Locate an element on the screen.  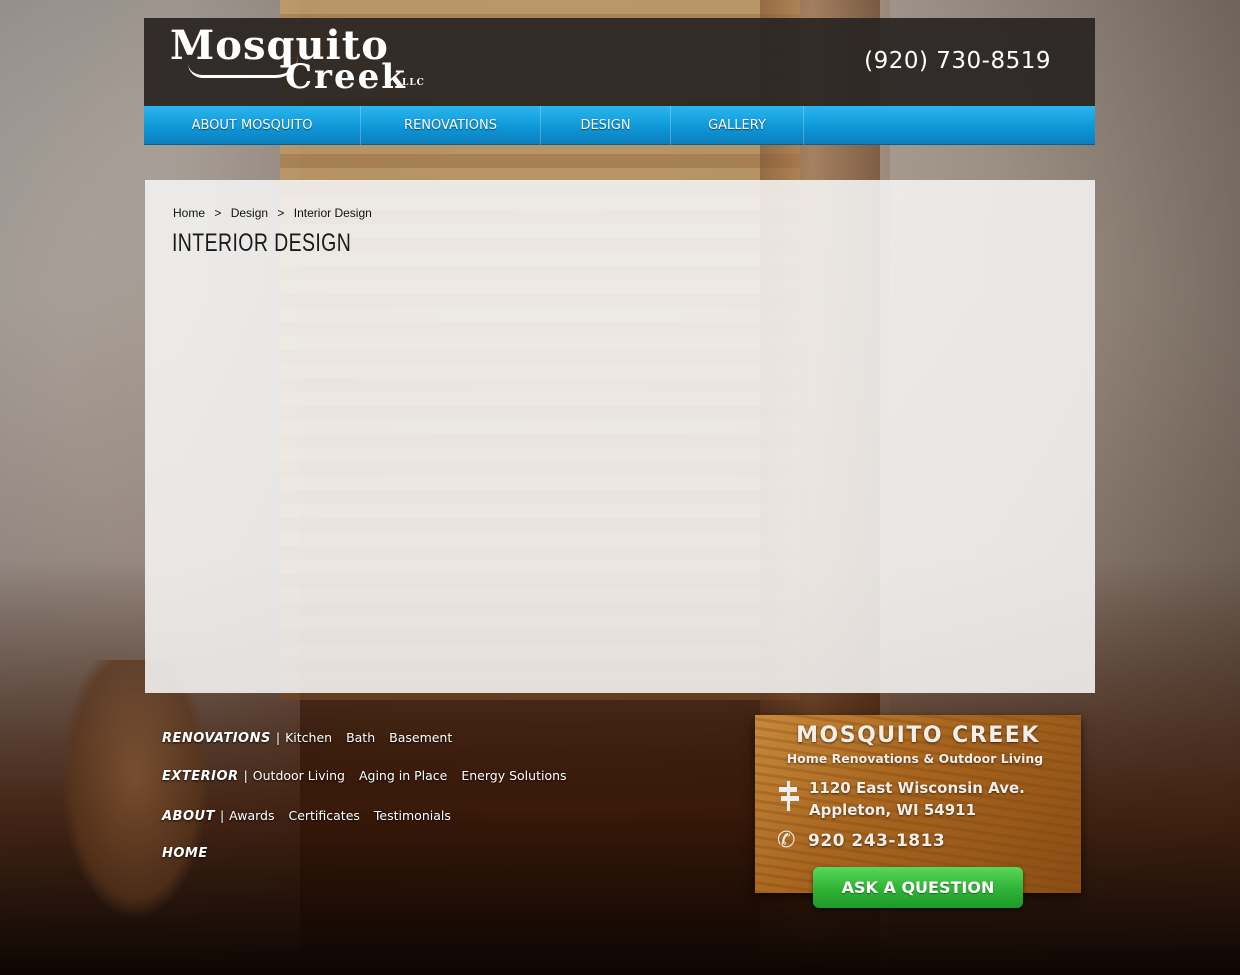
footer-link-energy-solutions: Energy Solutions is located at coordinates (513, 775).